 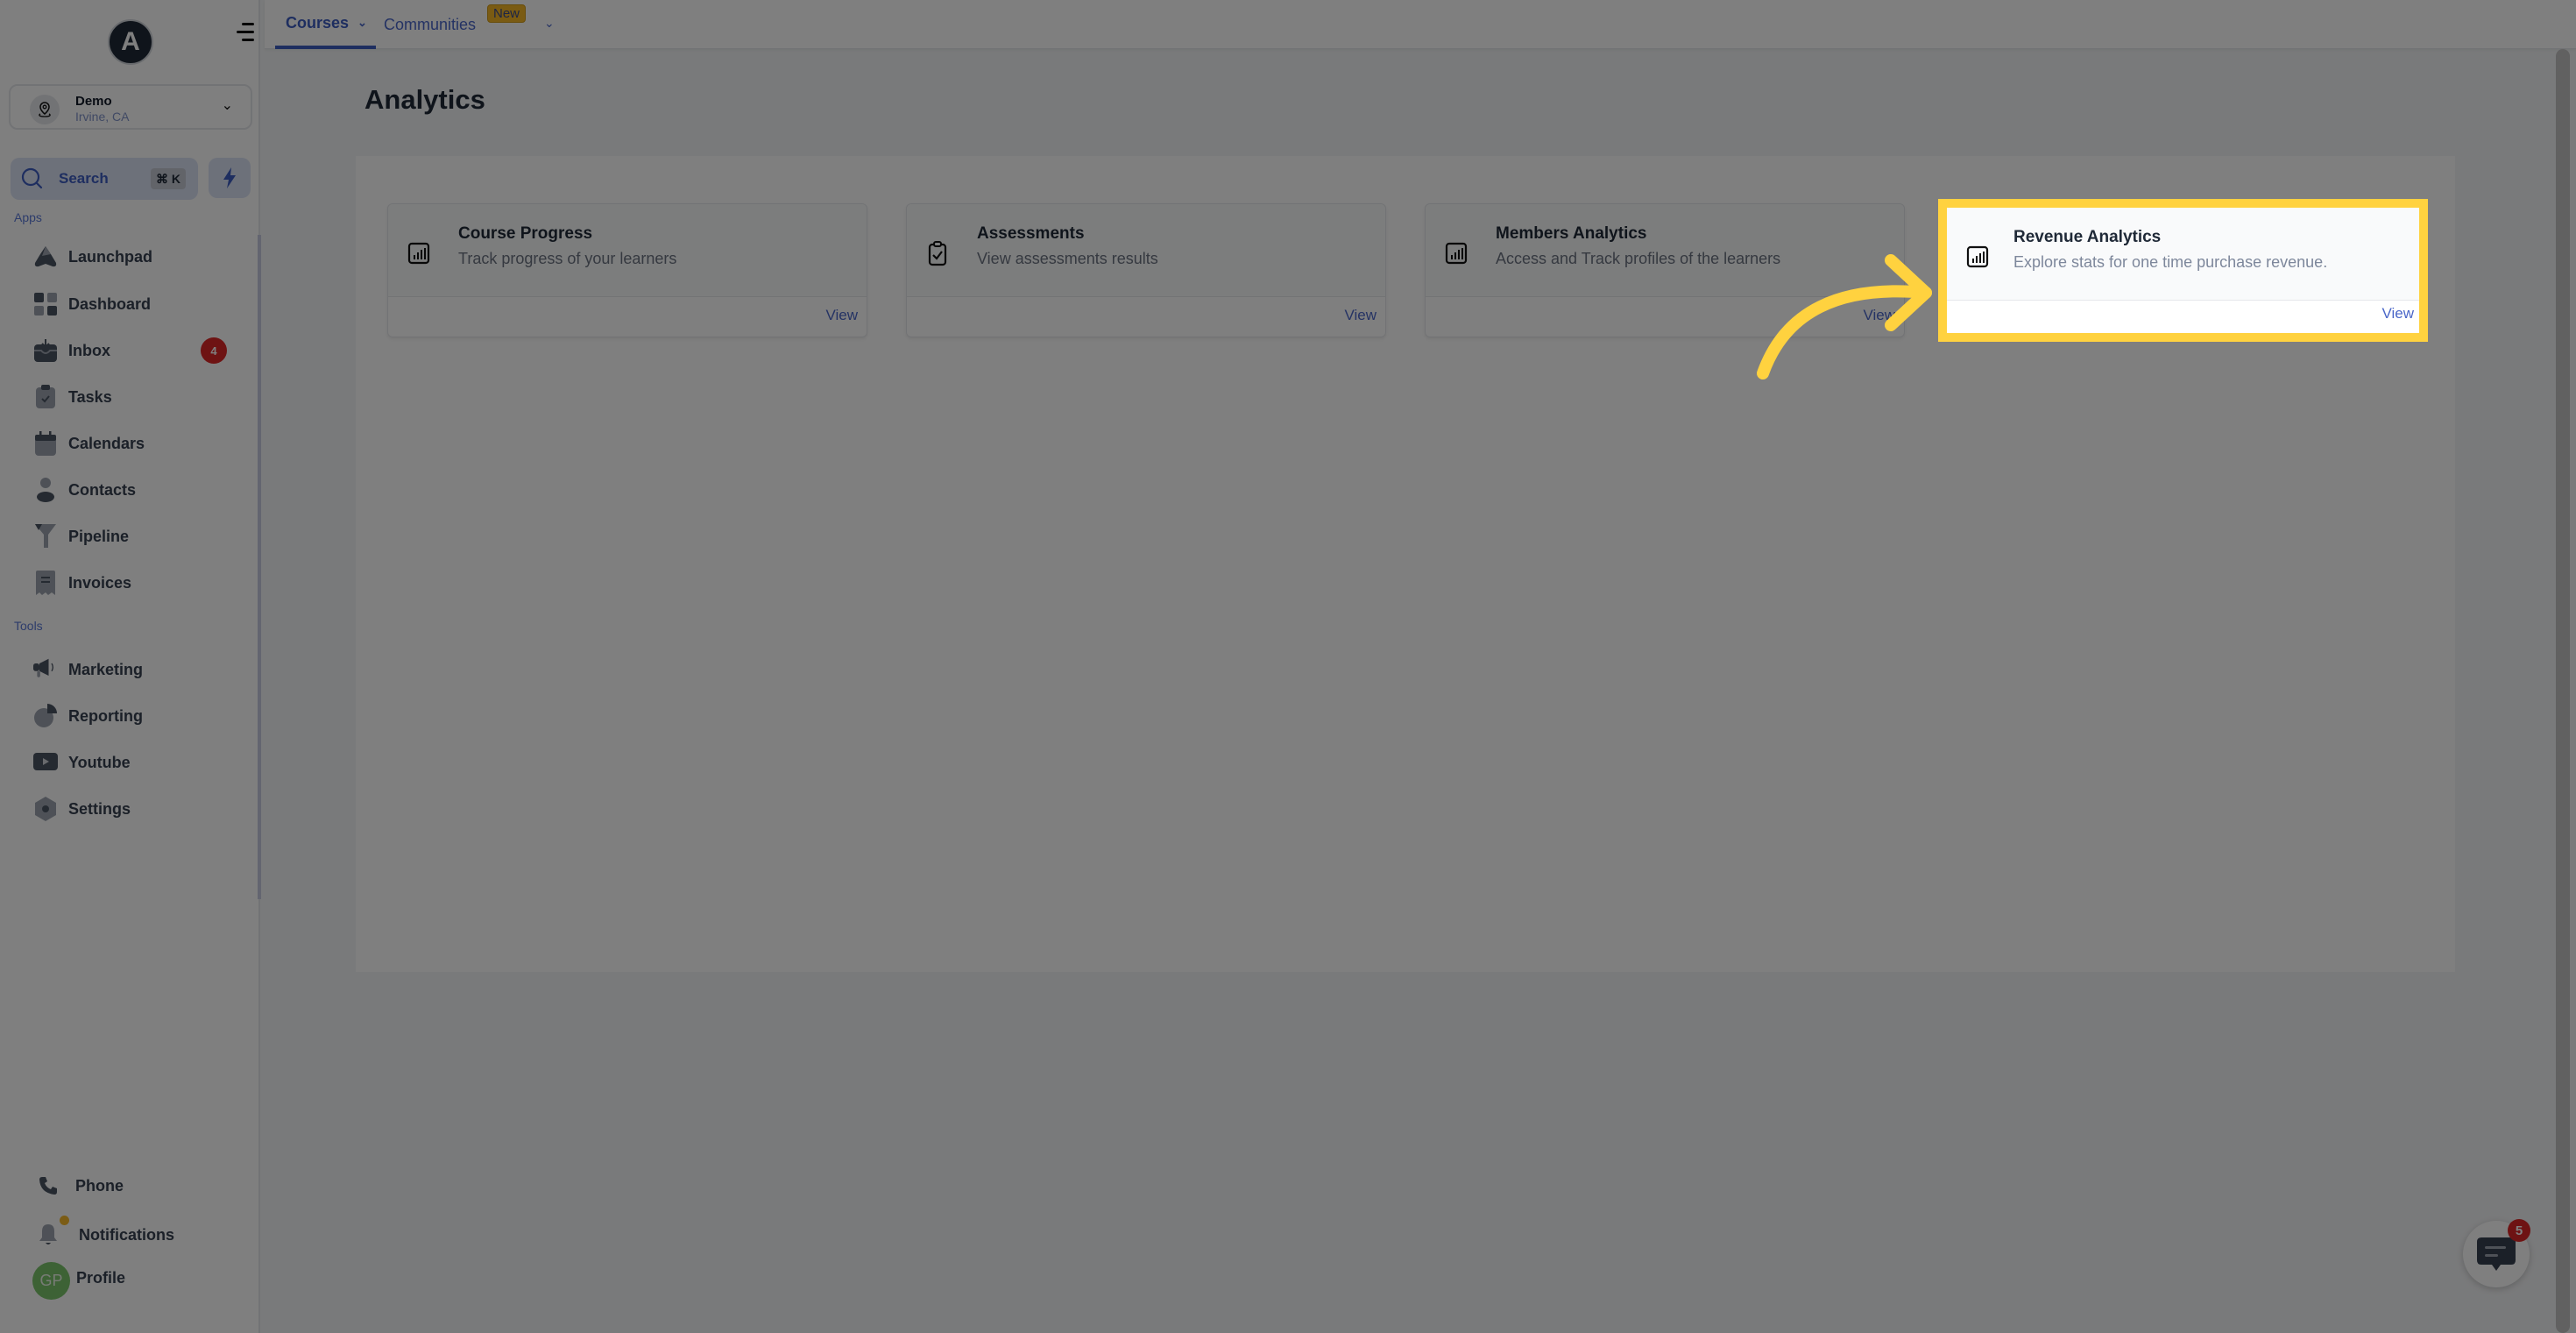 What do you see at coordinates (134, 536) in the screenshot?
I see `sidebar-item-pipeline: Pipeline` at bounding box center [134, 536].